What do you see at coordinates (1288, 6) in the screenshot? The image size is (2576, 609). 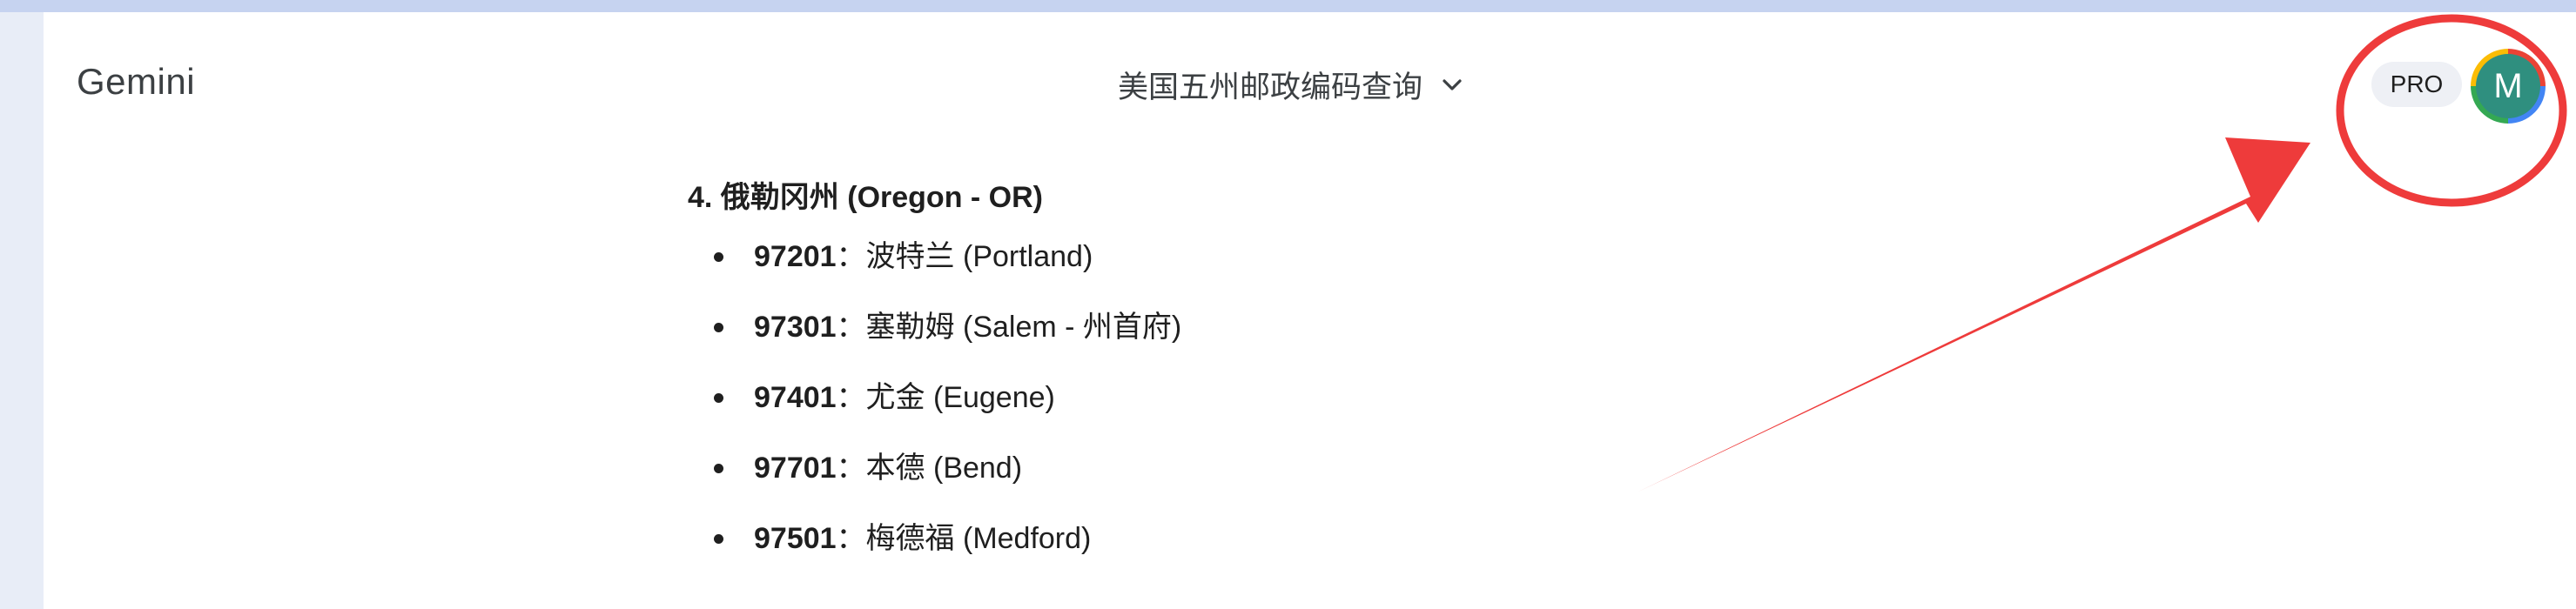 I see `top-stripe` at bounding box center [1288, 6].